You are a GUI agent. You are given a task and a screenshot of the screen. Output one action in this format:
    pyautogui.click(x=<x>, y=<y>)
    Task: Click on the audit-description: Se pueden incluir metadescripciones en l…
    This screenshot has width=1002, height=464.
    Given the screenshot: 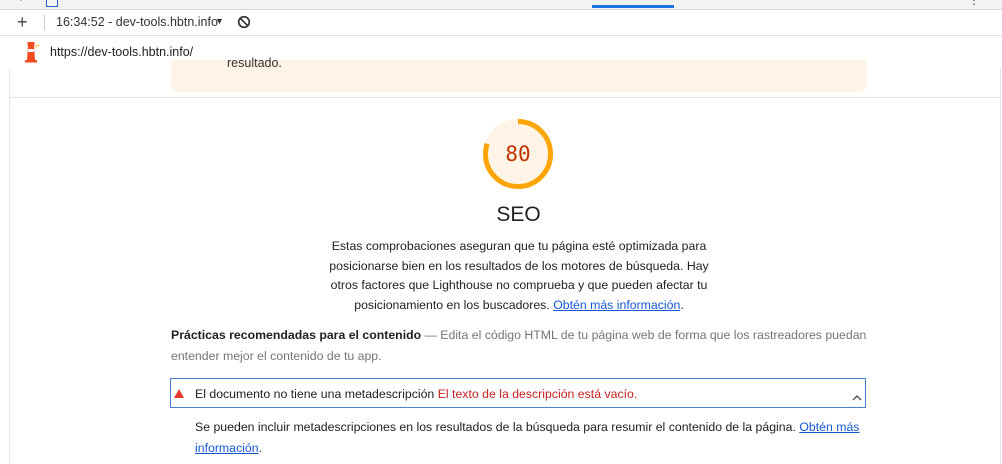 What is the action you would take?
    pyautogui.click(x=531, y=438)
    